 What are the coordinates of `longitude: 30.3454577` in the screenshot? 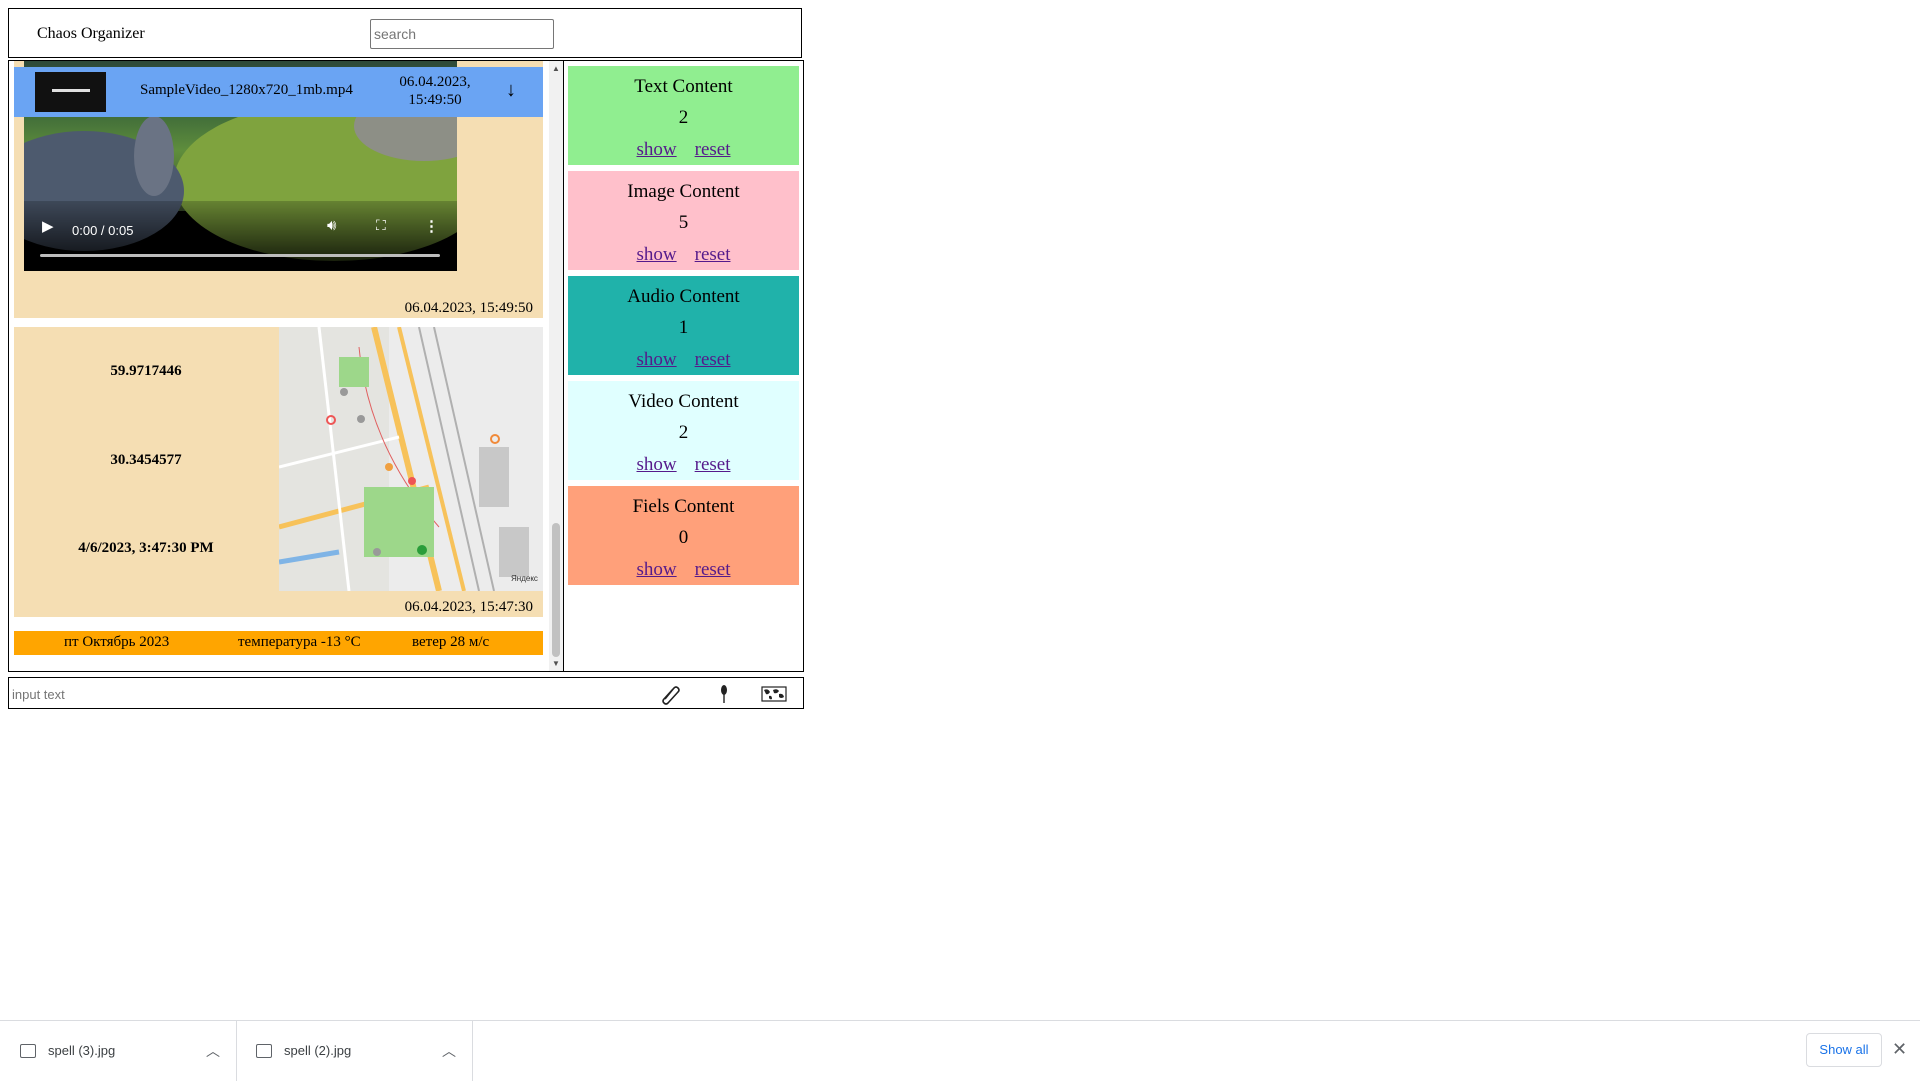 It's located at (146, 460).